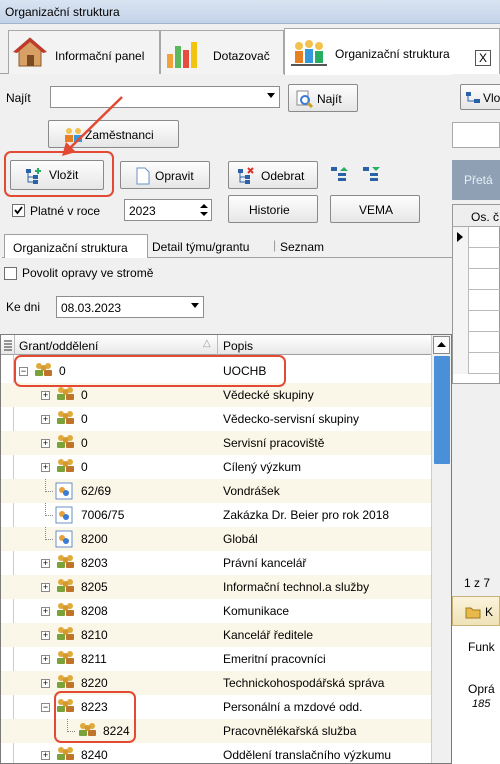 The height and width of the screenshot is (764, 500). I want to click on cell-desc: Vondrášek, so click(251, 491).